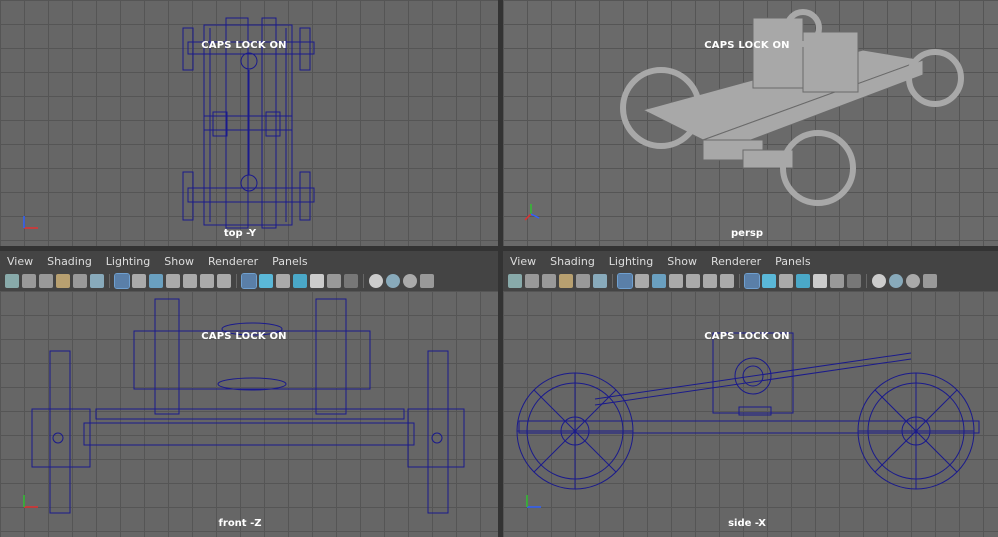 This screenshot has height=537, width=998. What do you see at coordinates (240, 233) in the screenshot?
I see `camera-label: top -Y` at bounding box center [240, 233].